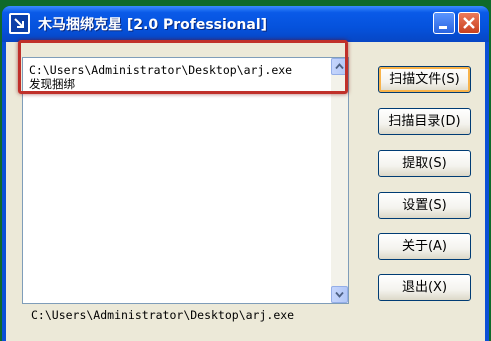 This screenshot has width=491, height=341. Describe the element at coordinates (444, 23) in the screenshot. I see `minimize-button` at that location.